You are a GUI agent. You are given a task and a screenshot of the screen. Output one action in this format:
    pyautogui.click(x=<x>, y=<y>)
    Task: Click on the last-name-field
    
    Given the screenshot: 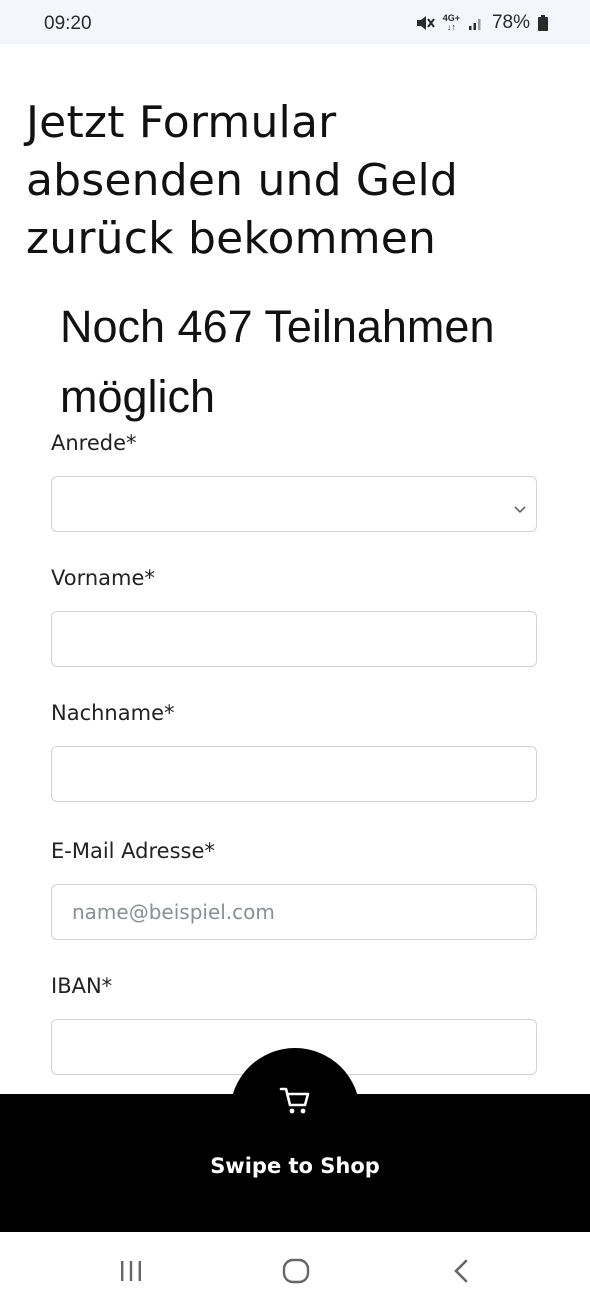 What is the action you would take?
    pyautogui.click(x=294, y=774)
    